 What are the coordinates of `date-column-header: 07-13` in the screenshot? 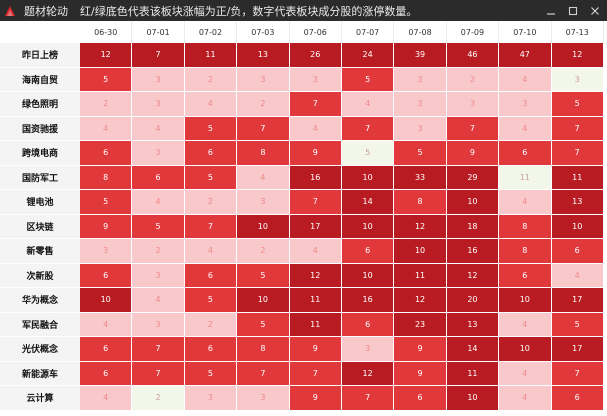 It's located at (578, 32).